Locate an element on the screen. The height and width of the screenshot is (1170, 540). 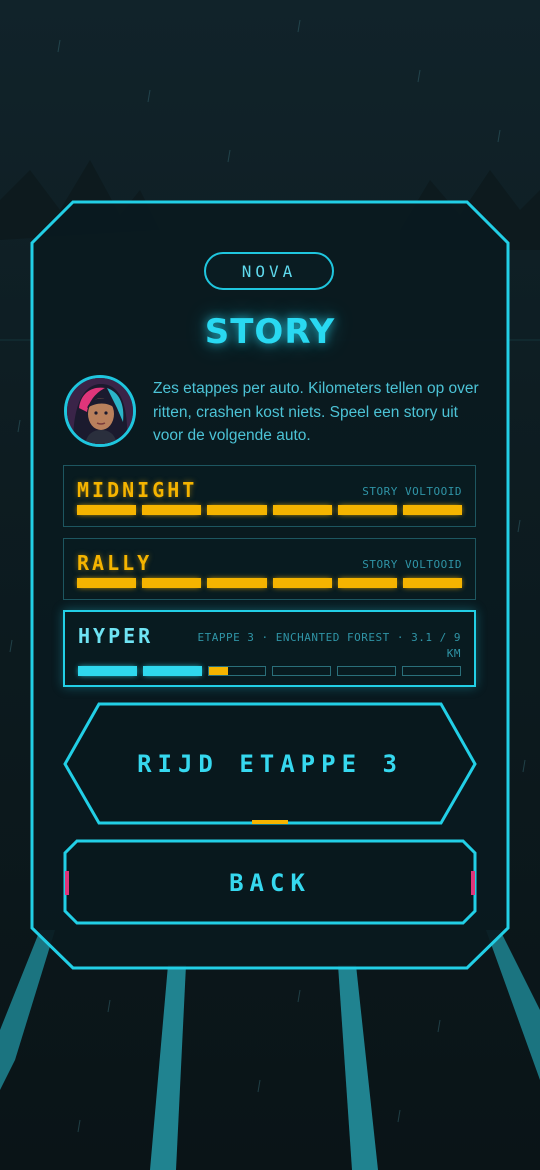
driver-badge: NOVA is located at coordinates (269, 271).